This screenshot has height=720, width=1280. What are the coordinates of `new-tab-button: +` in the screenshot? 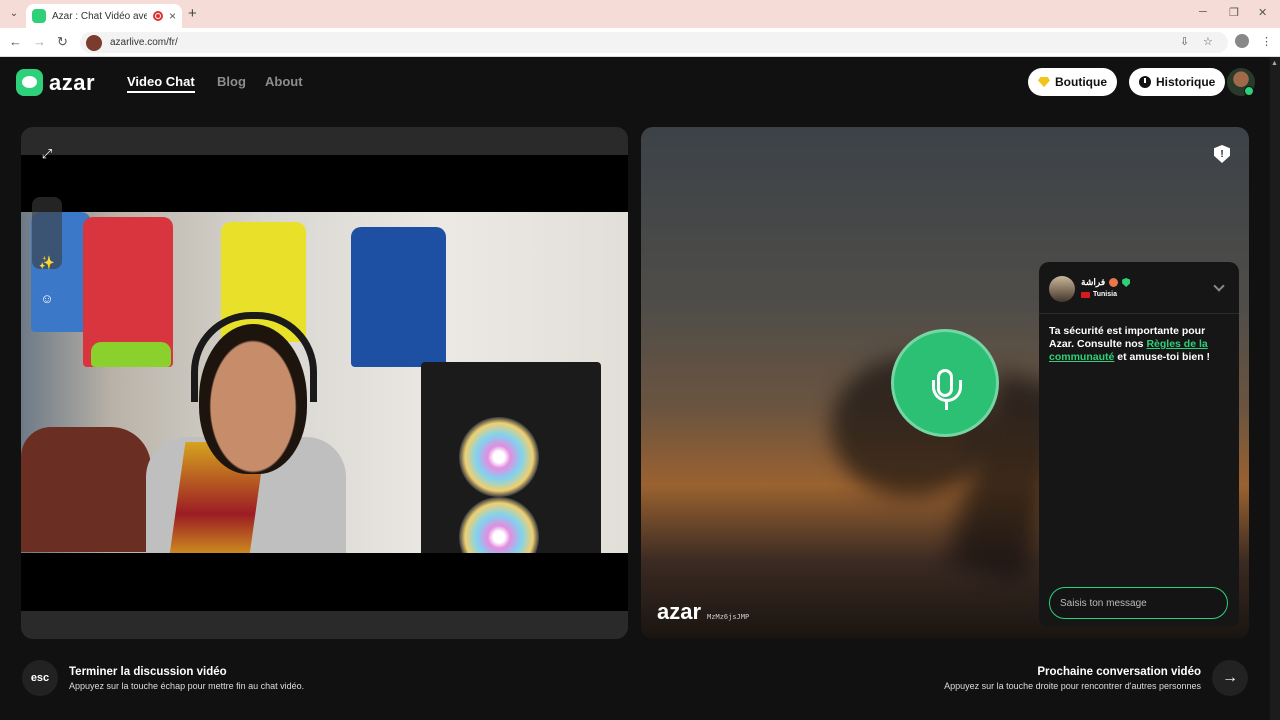 It's located at (192, 13).